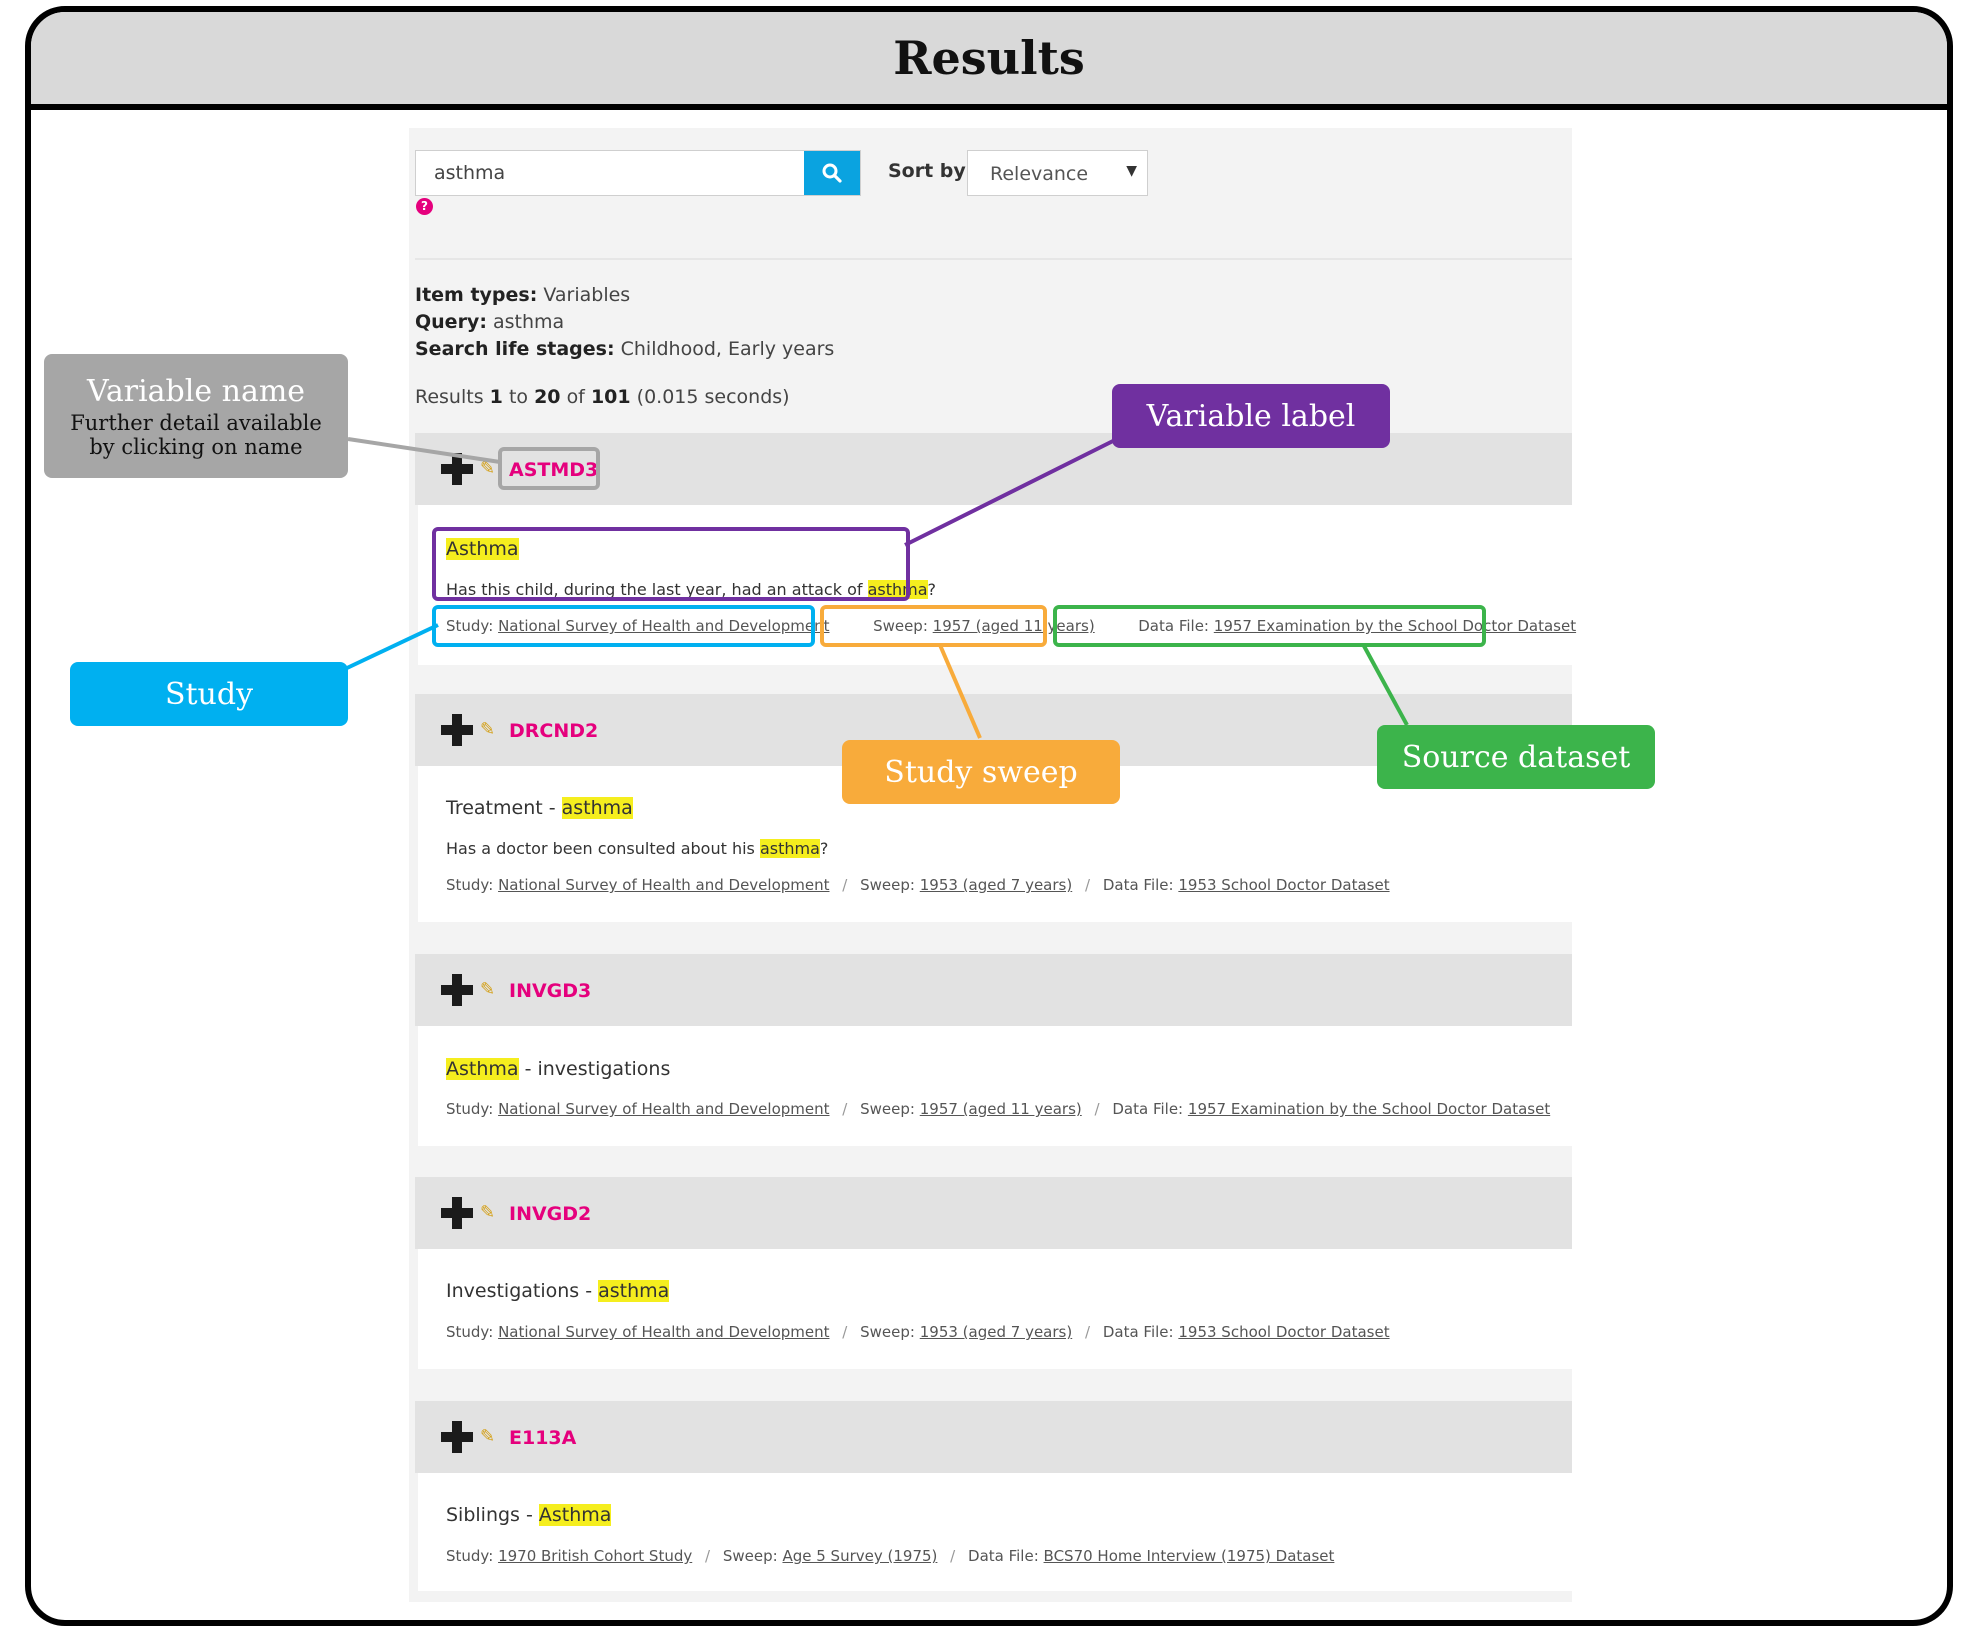 The width and height of the screenshot is (1963, 1652). What do you see at coordinates (558, 1291) in the screenshot?
I see `variable-label: Investigations - asthma` at bounding box center [558, 1291].